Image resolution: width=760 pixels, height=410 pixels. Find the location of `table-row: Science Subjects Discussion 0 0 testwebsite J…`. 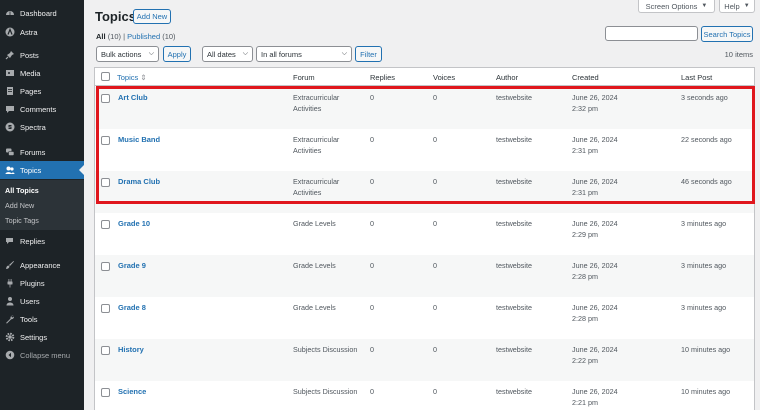

table-row: Science Subjects Discussion 0 0 testwebsite J… is located at coordinates (424, 395).